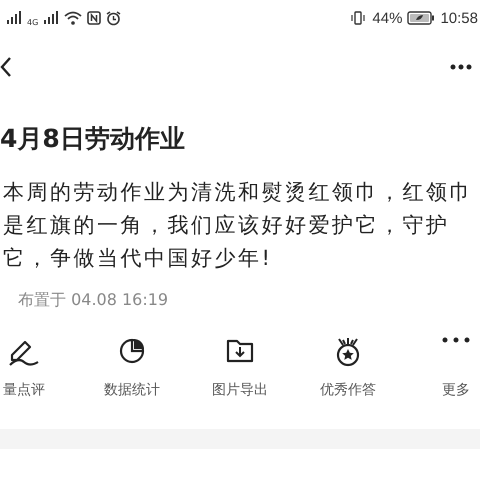 This screenshot has height=480, width=480. Describe the element at coordinates (39, 368) in the screenshot. I see `action-button: 量点评` at that location.